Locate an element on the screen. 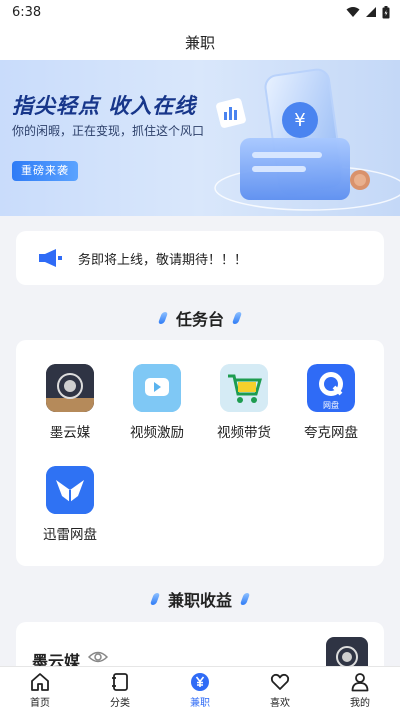 The width and height of the screenshot is (400, 712). nav-parttime: 兼职 is located at coordinates (200, 689).